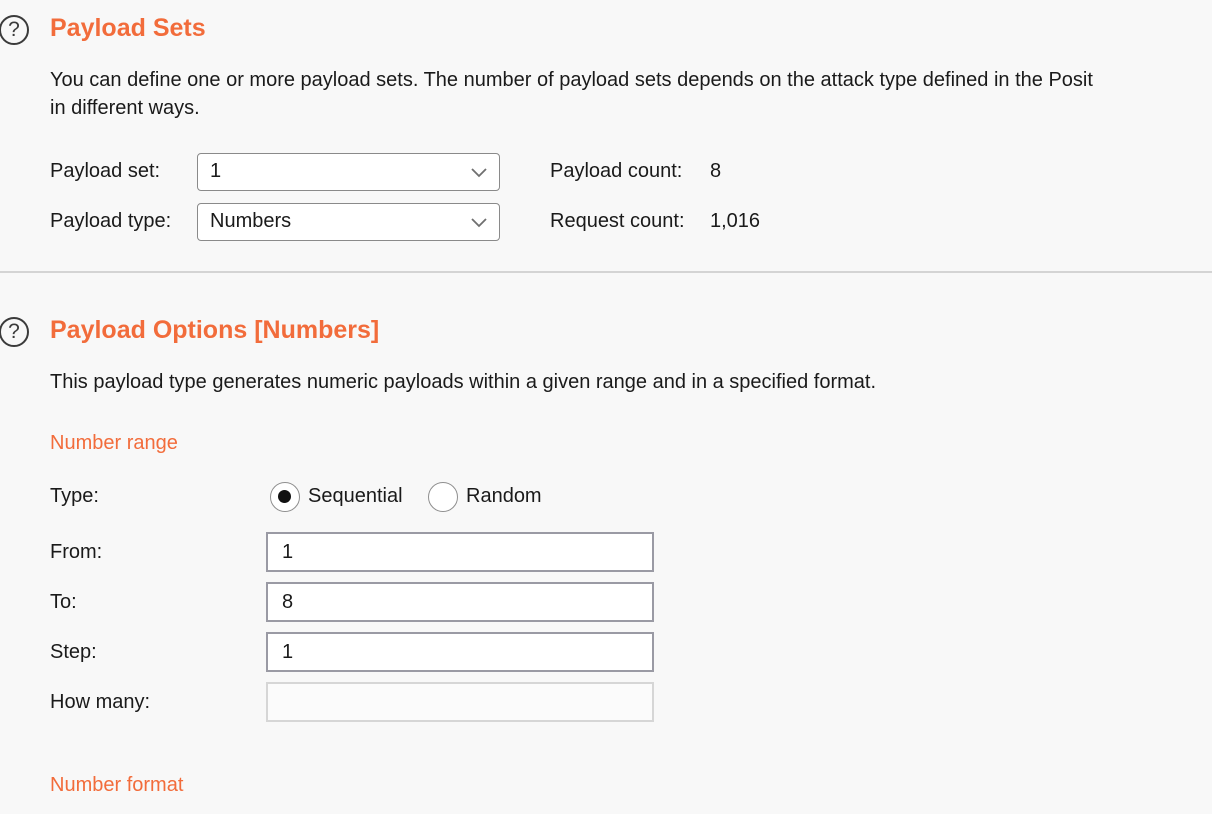 This screenshot has height=814, width=1212. I want to click on payload-sets-title: Payload Sets, so click(128, 28).